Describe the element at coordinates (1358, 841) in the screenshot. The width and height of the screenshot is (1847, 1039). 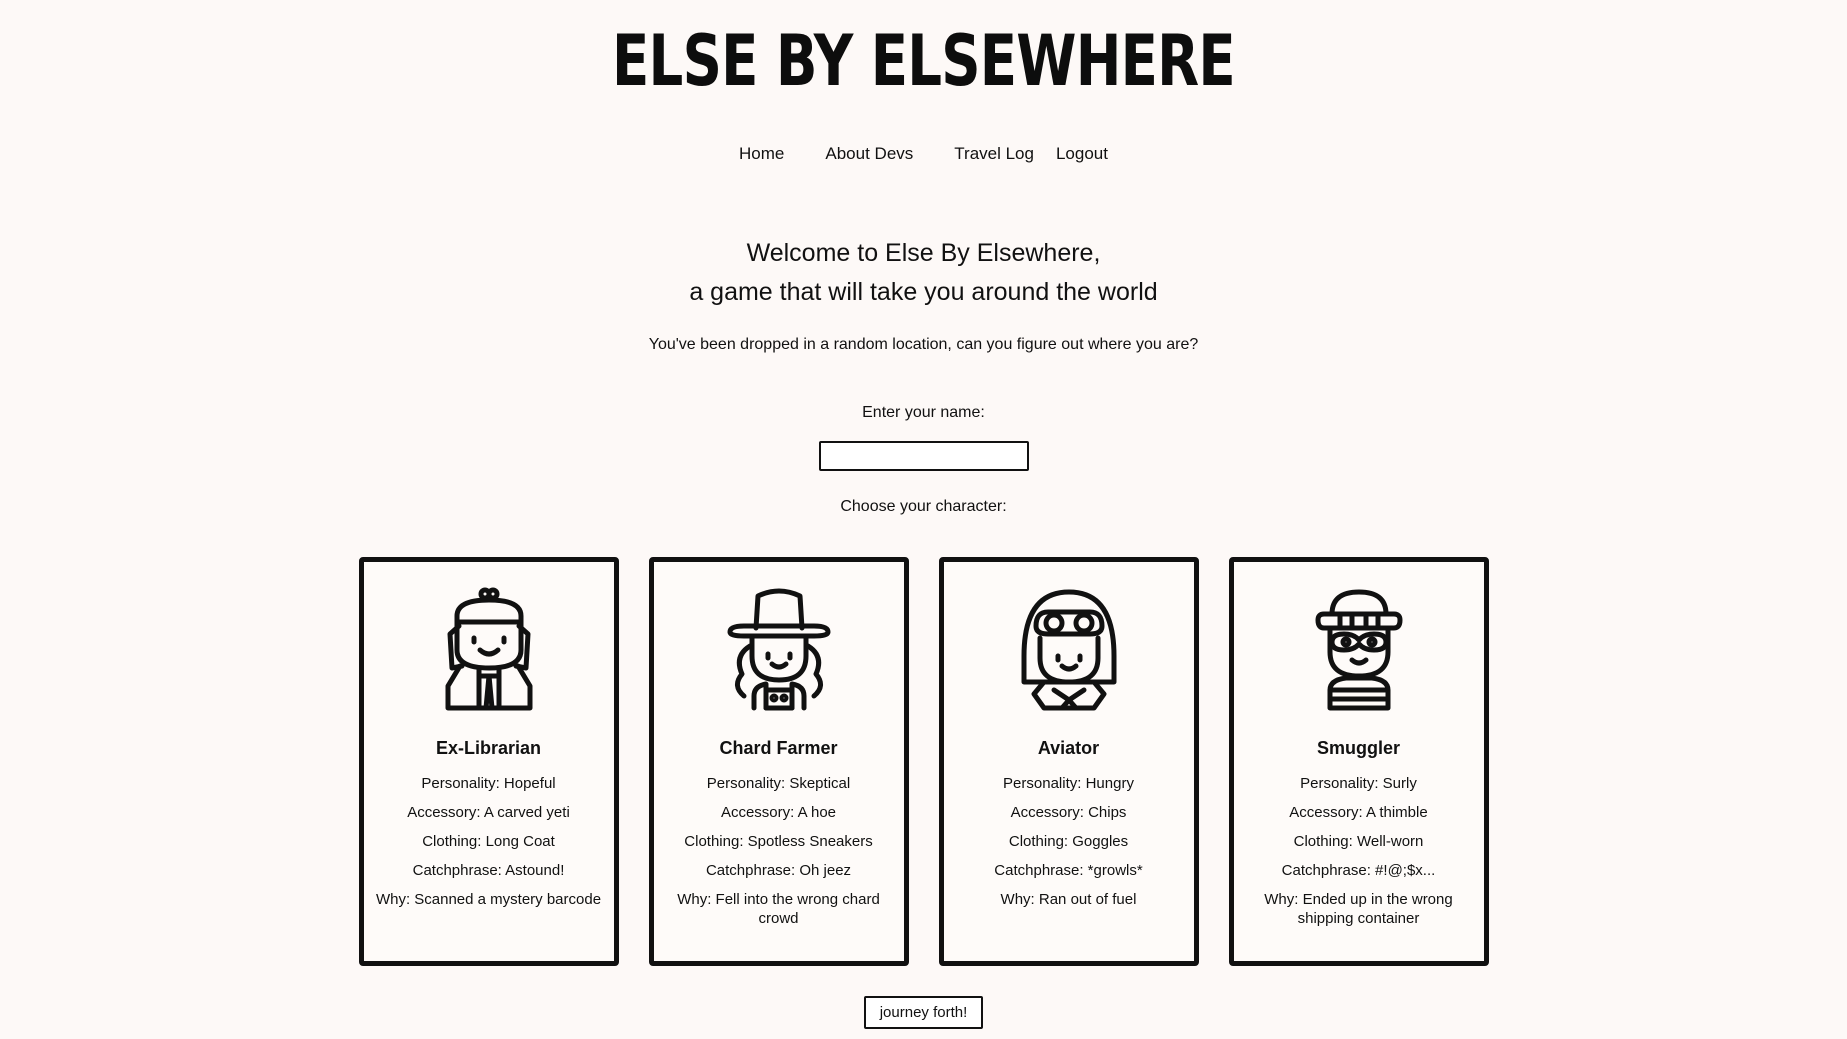
I see `character-clothing: Clothing: Well-worn` at that location.